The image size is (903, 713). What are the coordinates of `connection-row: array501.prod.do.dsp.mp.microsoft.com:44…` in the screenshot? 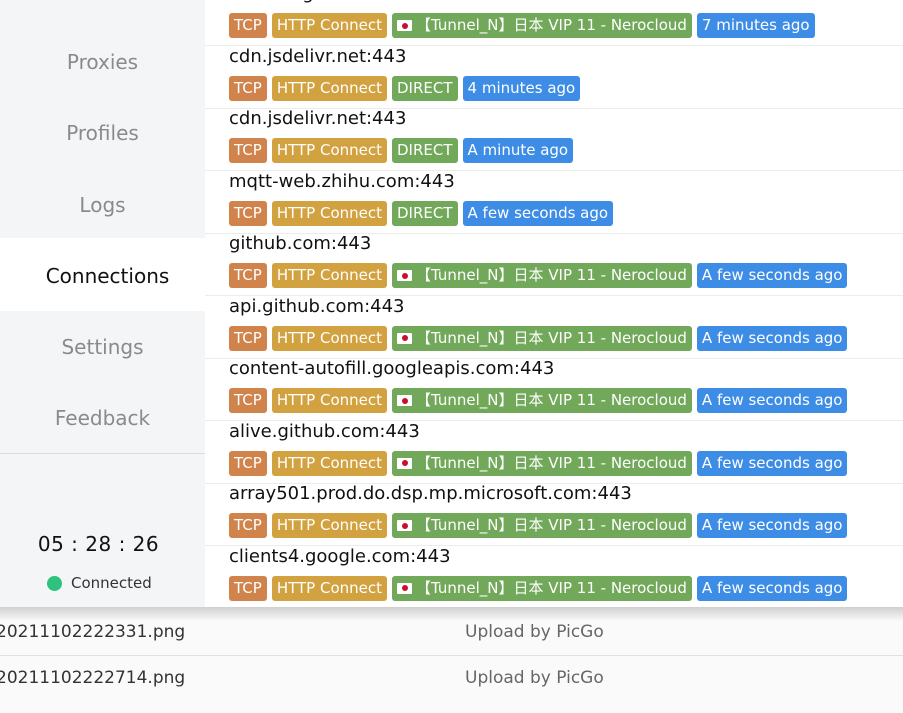 It's located at (554, 514).